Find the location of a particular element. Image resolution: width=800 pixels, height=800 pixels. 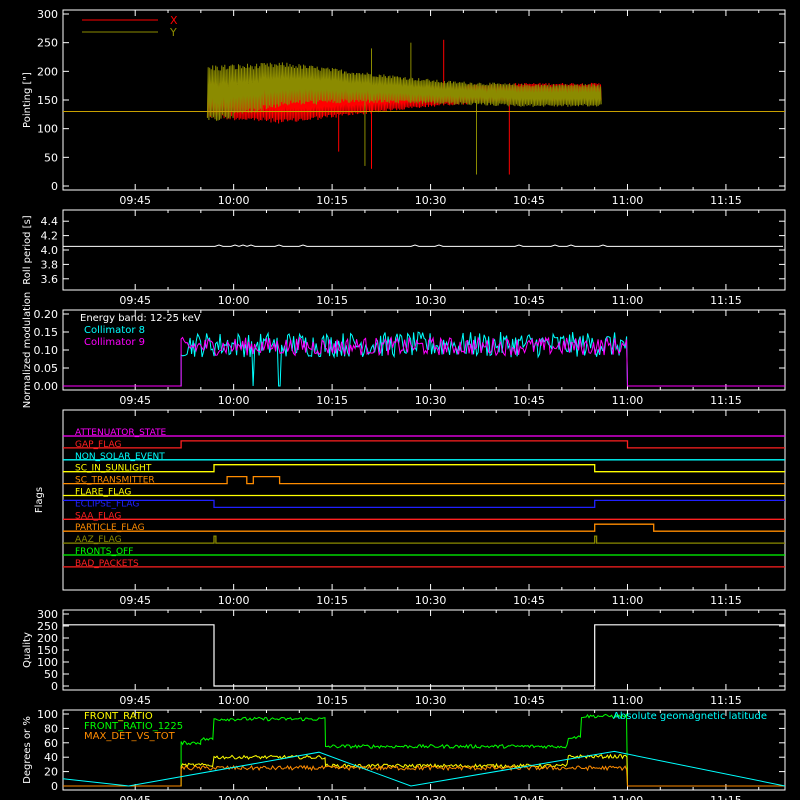

flags-xtick-label: 10:30 is located at coordinates (431, 600).